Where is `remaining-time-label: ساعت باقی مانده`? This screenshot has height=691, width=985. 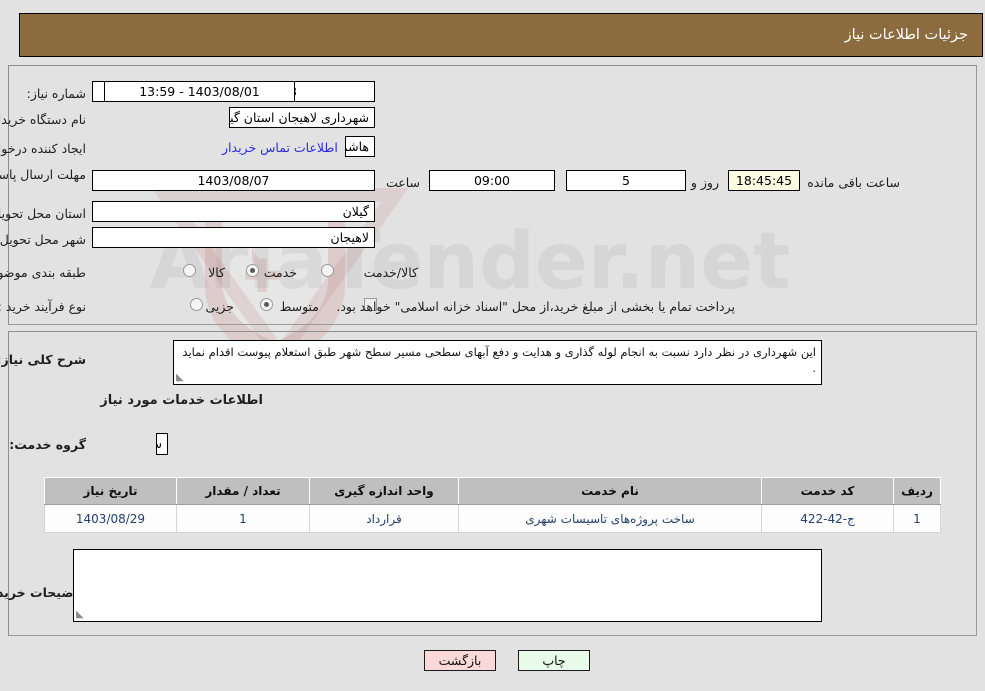
remaining-time-label: ساعت باقی مانده is located at coordinates (853, 182).